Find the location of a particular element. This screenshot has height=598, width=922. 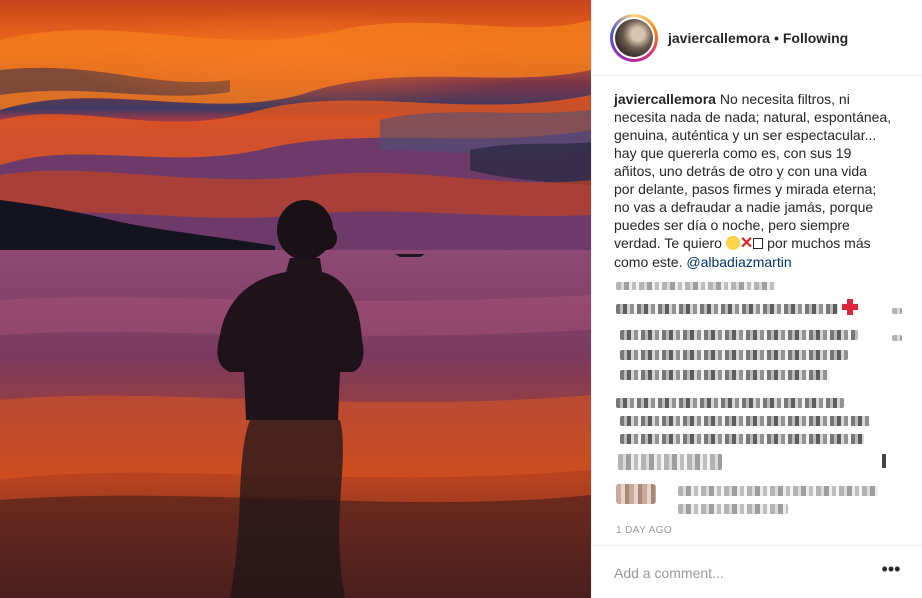

caption-line: como este. is located at coordinates (648, 262).